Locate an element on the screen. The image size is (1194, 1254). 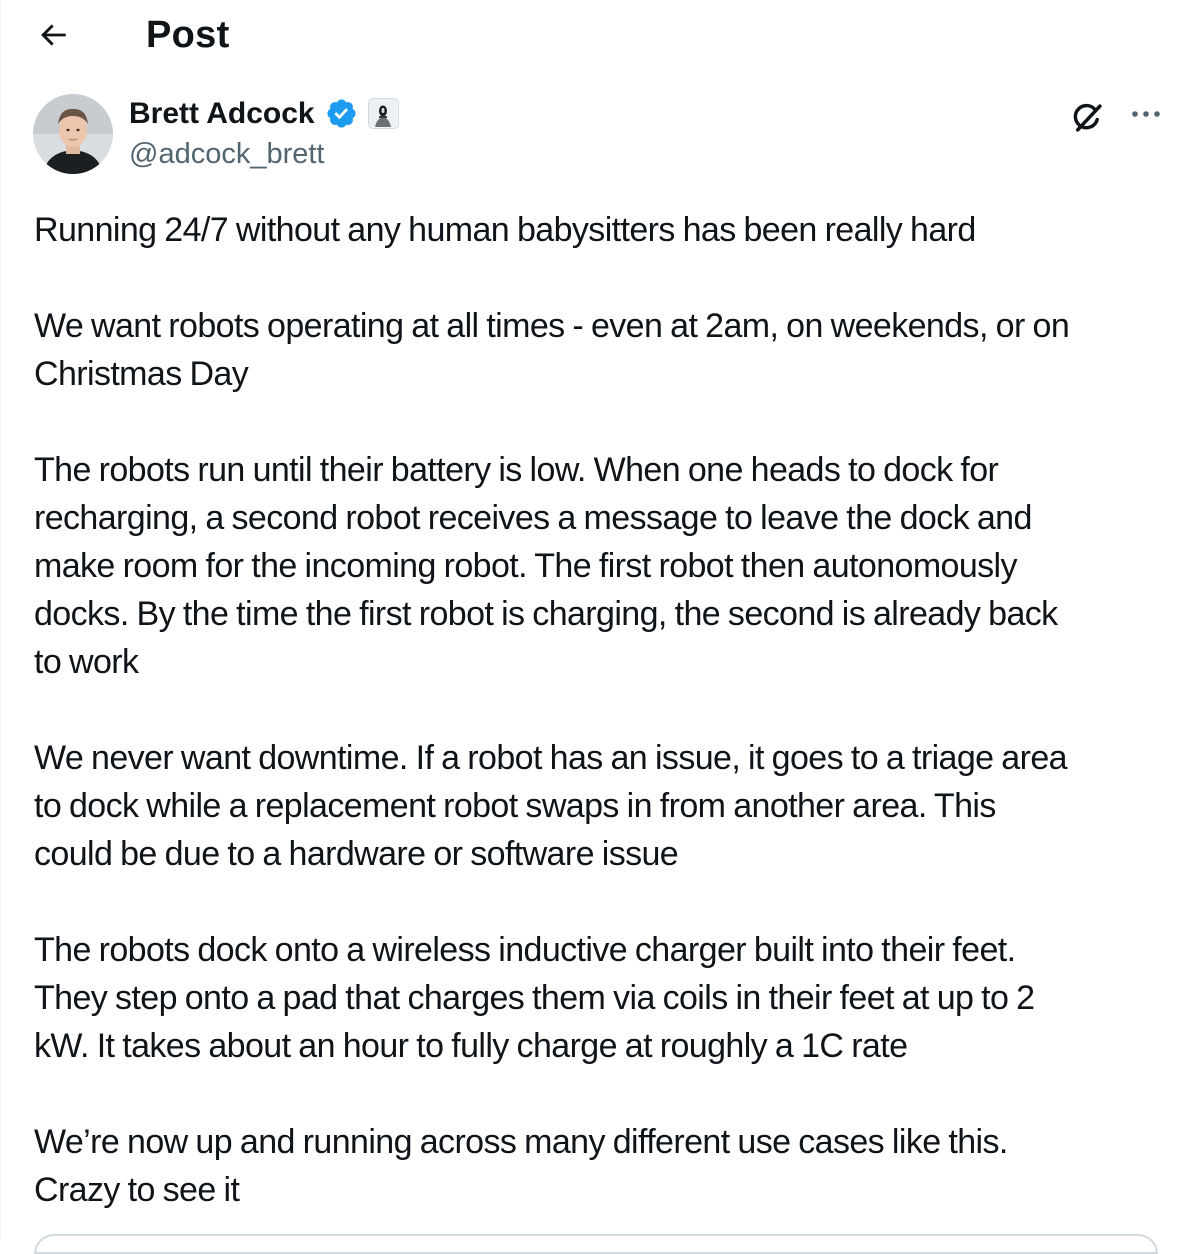
affiliate-badge-icon is located at coordinates (383, 113).